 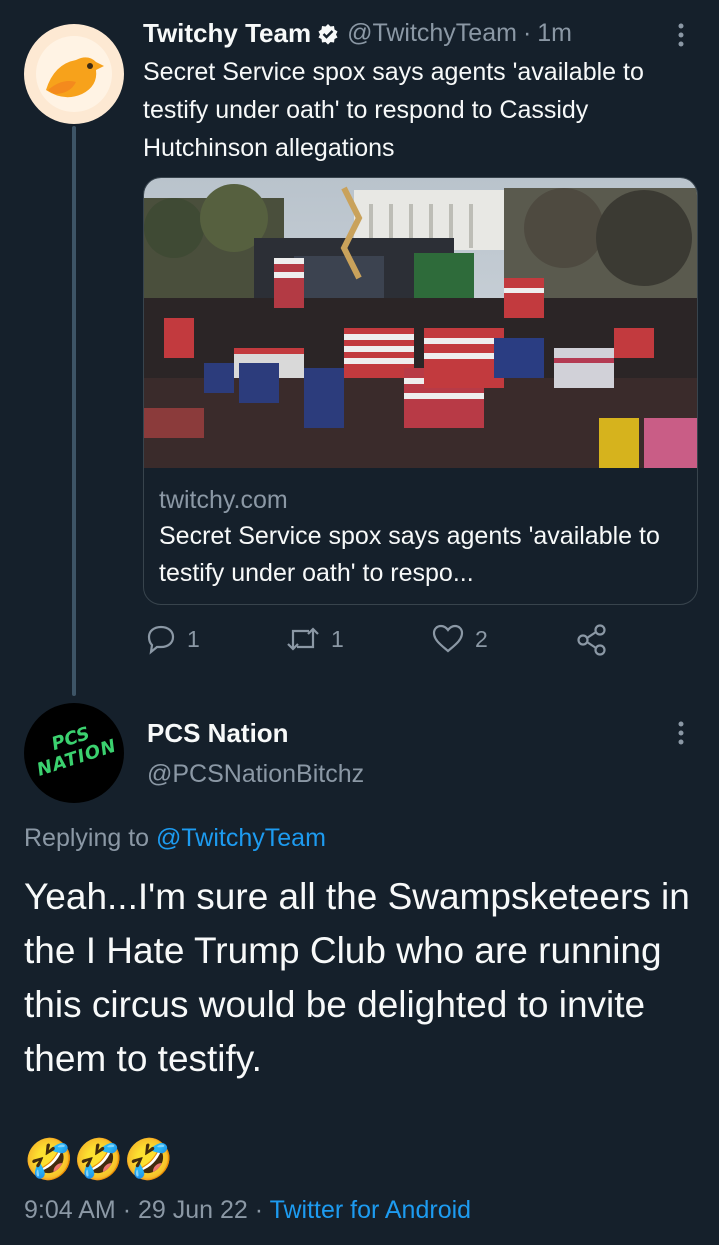 I want to click on reply-count: 1, so click(x=193, y=638).